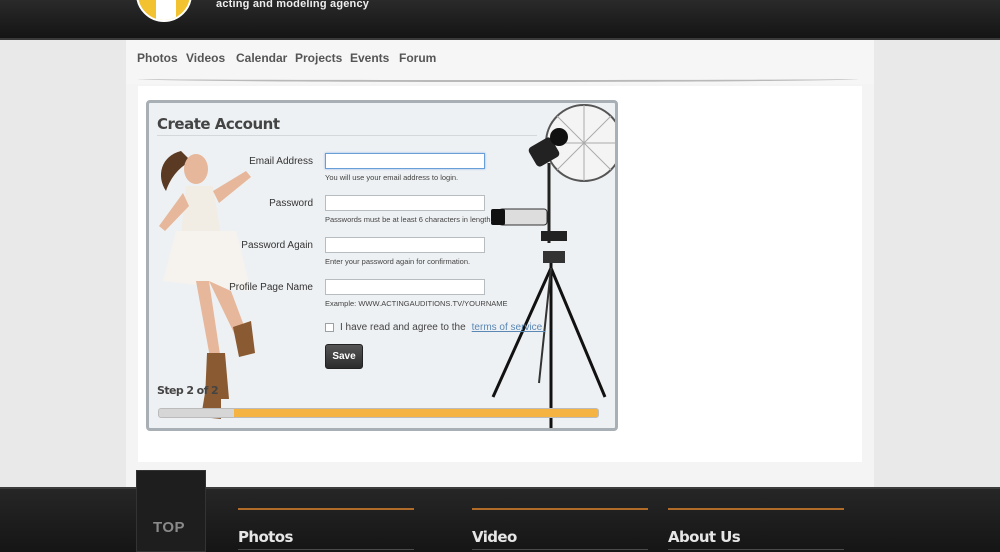  What do you see at coordinates (344, 356) in the screenshot?
I see `save-button: Save` at bounding box center [344, 356].